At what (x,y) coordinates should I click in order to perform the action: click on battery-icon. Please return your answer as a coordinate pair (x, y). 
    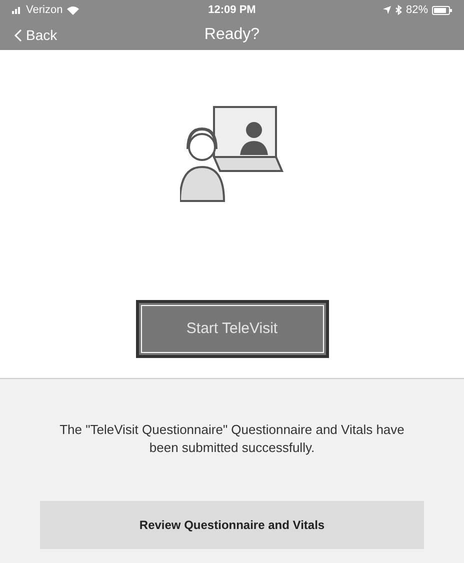
    Looking at the image, I should click on (442, 10).